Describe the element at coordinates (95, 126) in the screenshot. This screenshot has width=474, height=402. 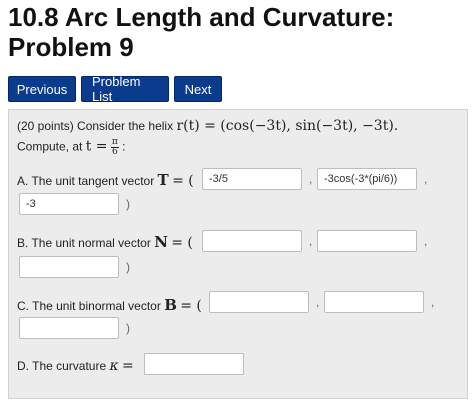
I see `problem-intro-text: (20 points) Consider the helix` at that location.